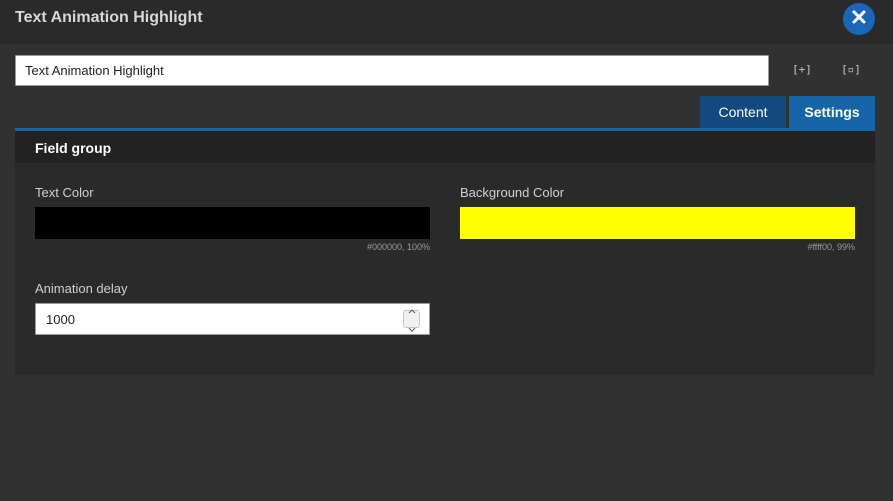 The image size is (893, 501). Describe the element at coordinates (109, 17) in the screenshot. I see `modal-title: Text Animation Highlight` at that location.